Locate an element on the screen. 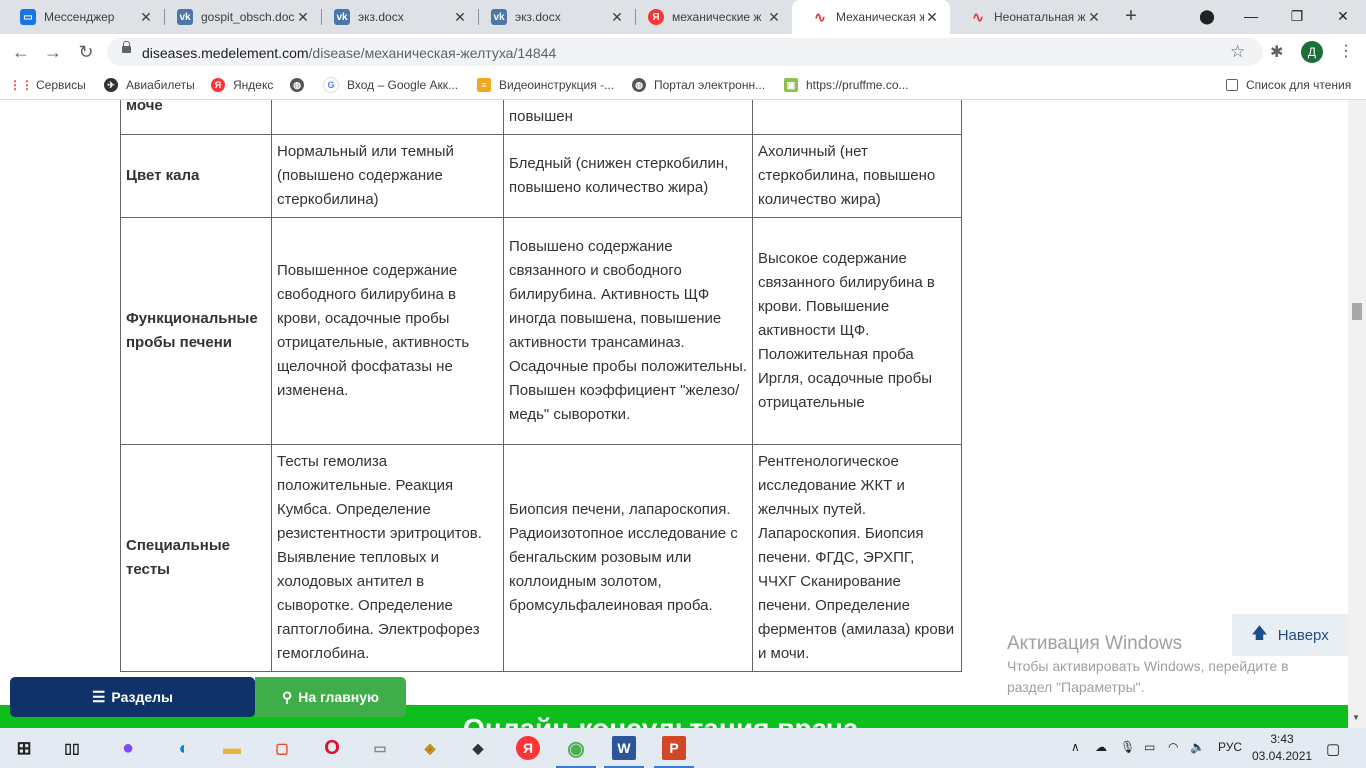  notifications-icon: ▢ is located at coordinates (1333, 749).